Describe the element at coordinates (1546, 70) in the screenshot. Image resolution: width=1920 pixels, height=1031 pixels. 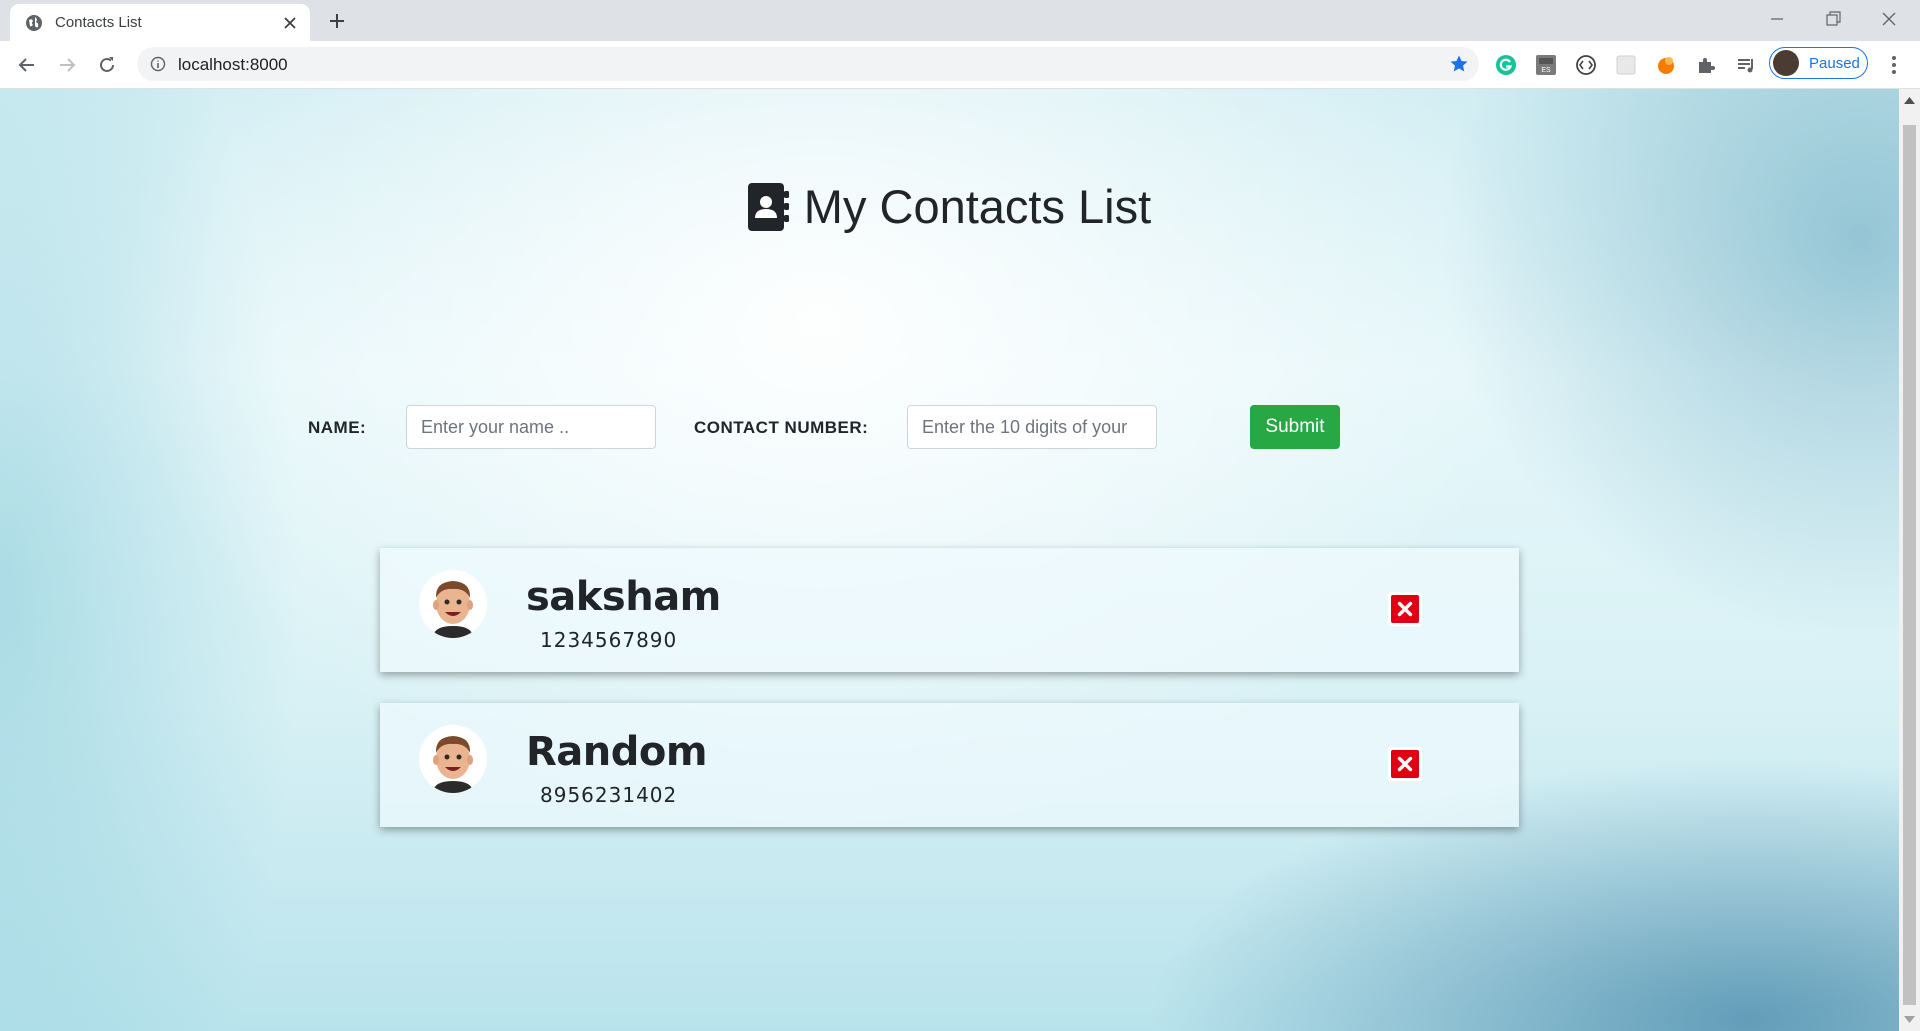
I see `svg-text: ES` at that location.